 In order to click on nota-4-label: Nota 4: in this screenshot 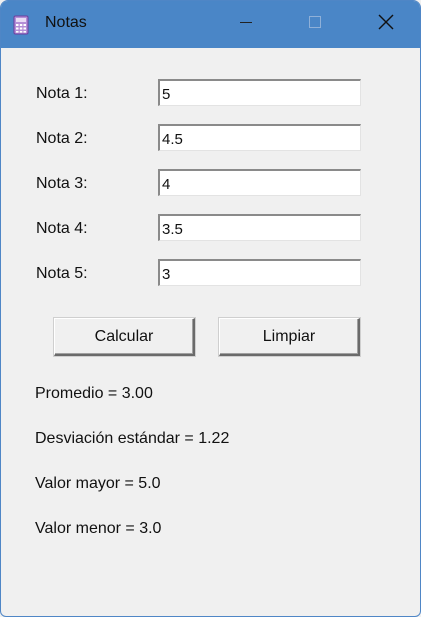, I will do `click(62, 228)`.